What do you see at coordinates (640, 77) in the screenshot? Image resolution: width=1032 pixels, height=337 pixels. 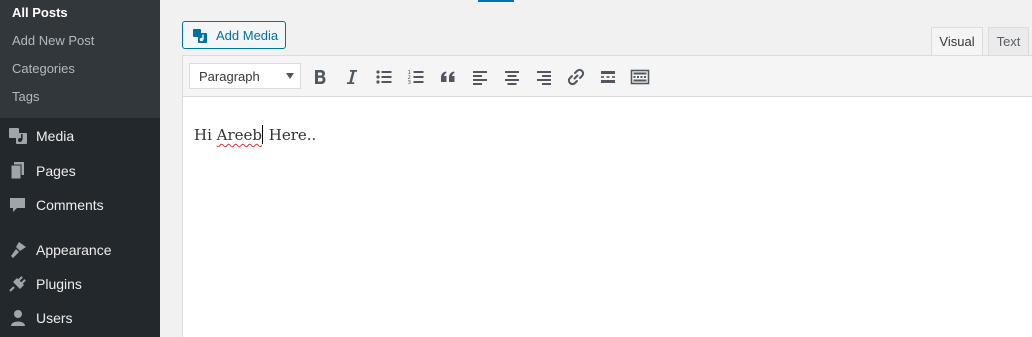 I see `toolbar-toggle-icon` at bounding box center [640, 77].